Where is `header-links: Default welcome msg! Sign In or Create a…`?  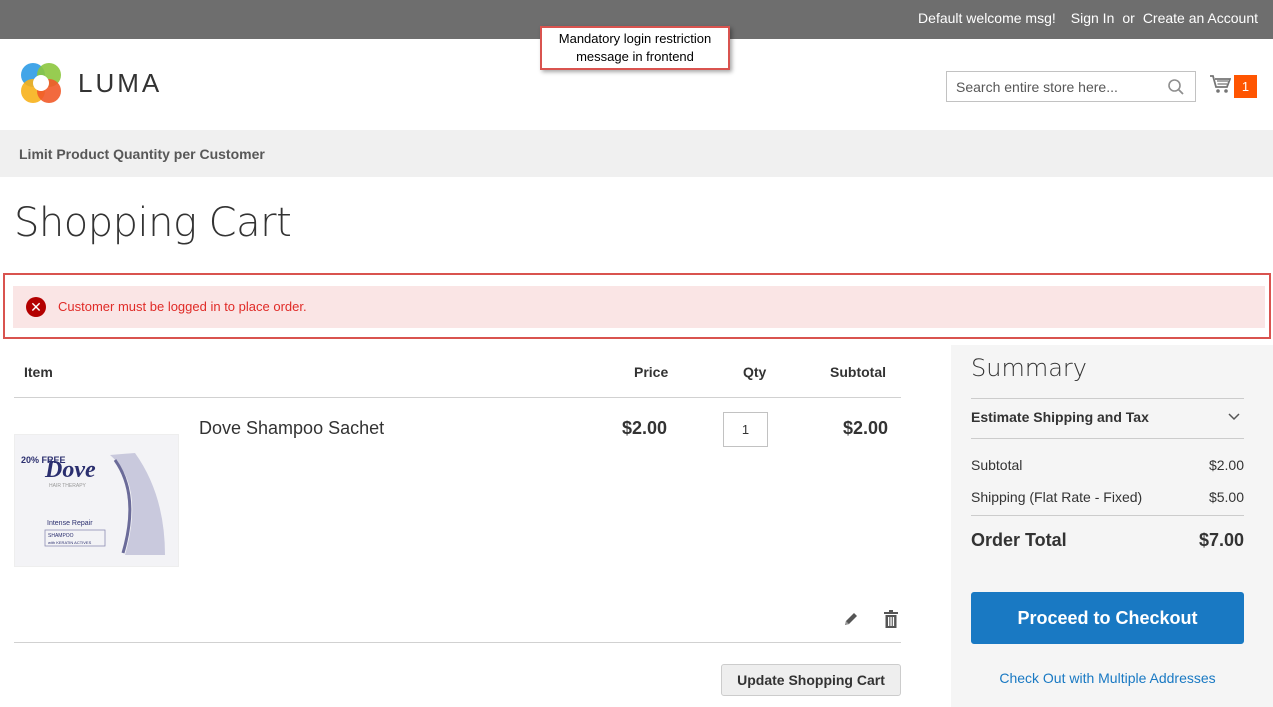
header-links: Default welcome msg! Sign In or Create a… is located at coordinates (1088, 18).